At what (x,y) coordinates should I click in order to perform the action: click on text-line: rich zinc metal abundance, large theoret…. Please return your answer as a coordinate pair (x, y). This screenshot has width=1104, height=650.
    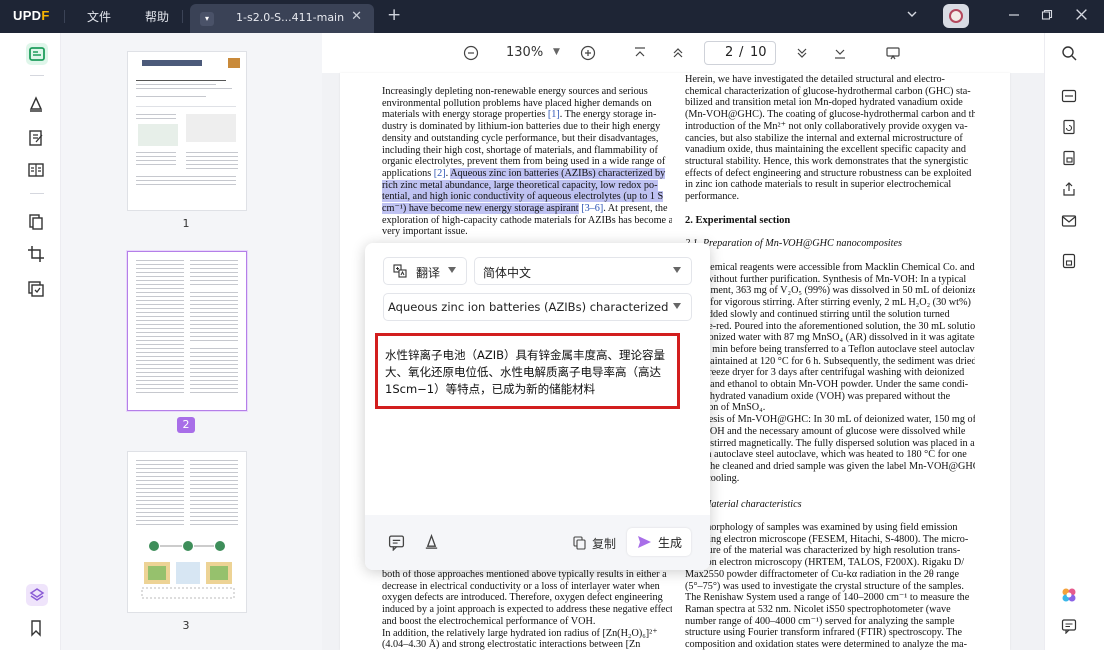
    Looking at the image, I should click on (527, 185).